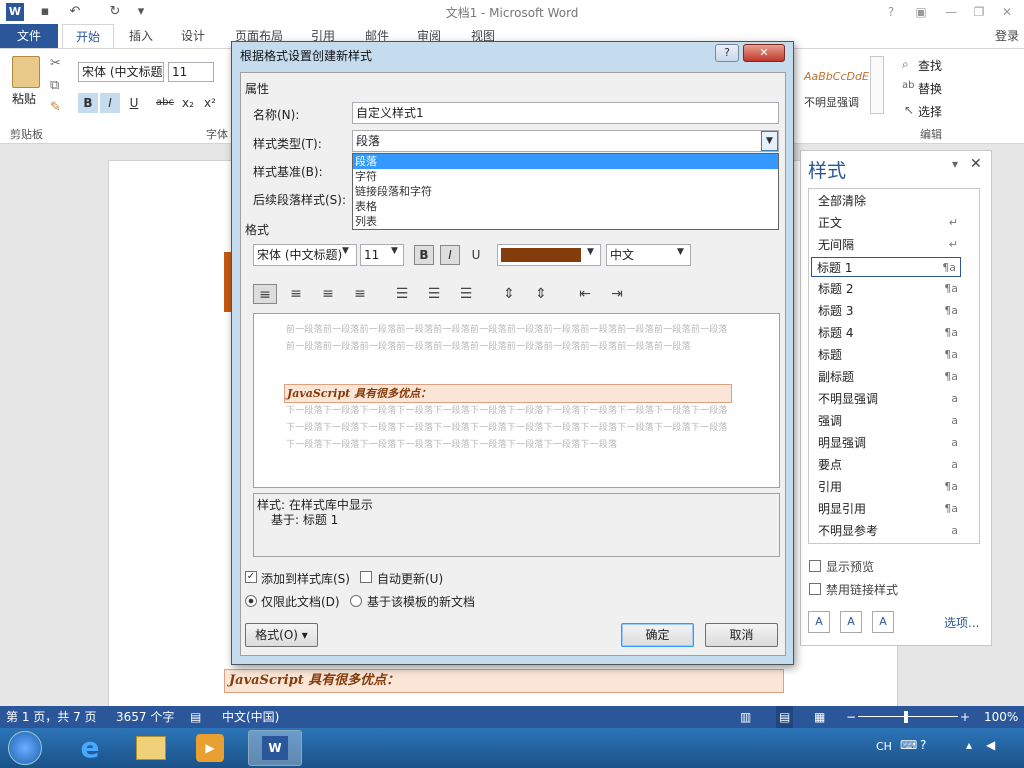  Describe the element at coordinates (195, 717) in the screenshot. I see `proofing-icon: ▤` at that location.